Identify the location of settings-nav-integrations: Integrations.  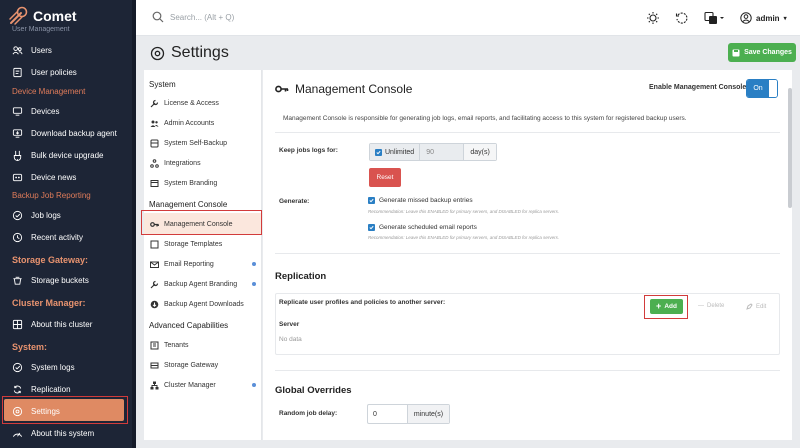
(175, 163).